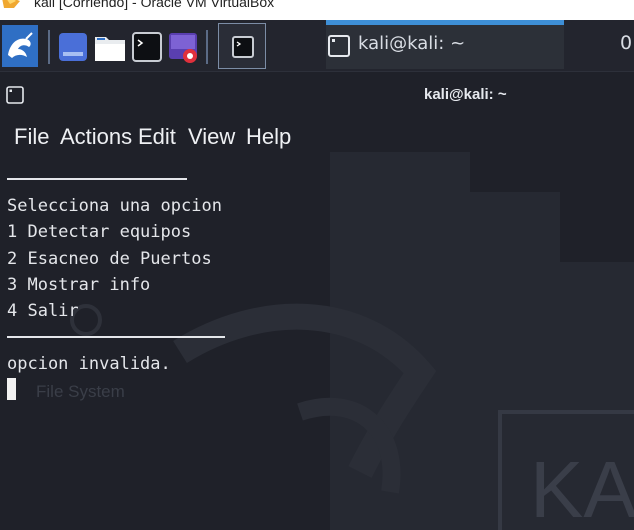 Image resolution: width=634 pixels, height=530 pixels. What do you see at coordinates (154, 5) in the screenshot?
I see `window-title: kali [Corriendo] - Oracle VM VirtualBox` at bounding box center [154, 5].